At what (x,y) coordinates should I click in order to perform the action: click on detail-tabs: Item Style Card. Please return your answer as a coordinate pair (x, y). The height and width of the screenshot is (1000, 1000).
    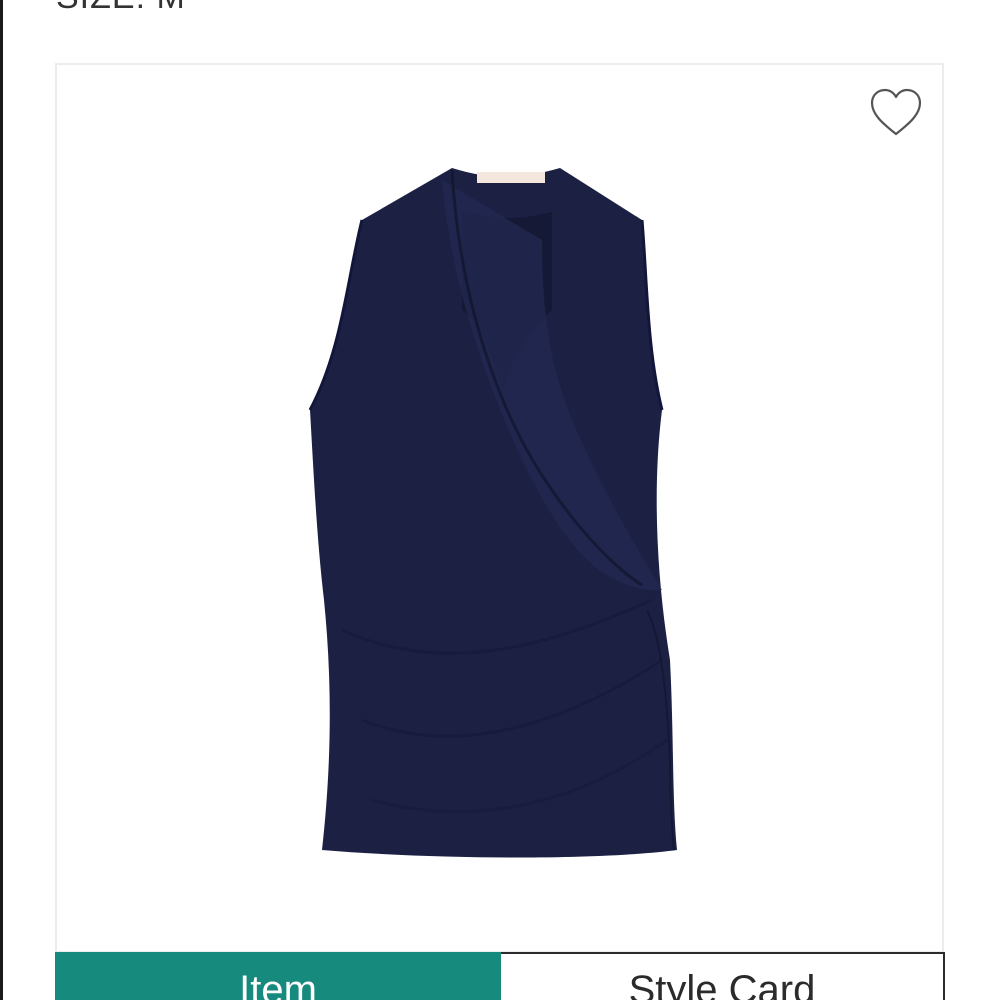
    Looking at the image, I should click on (500, 976).